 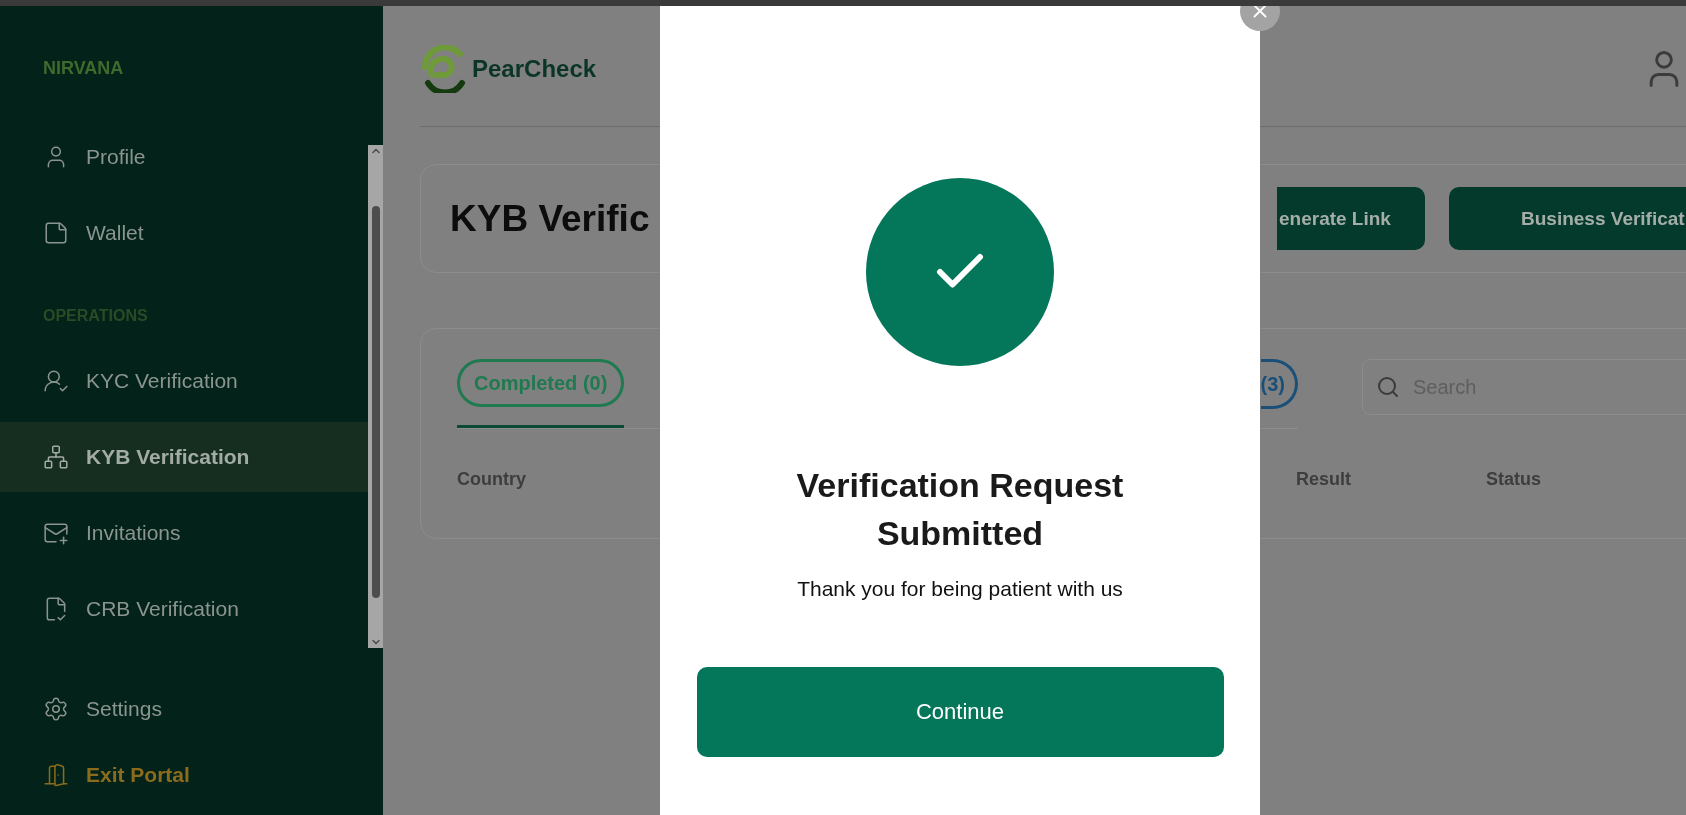 What do you see at coordinates (56, 775) in the screenshot?
I see `door-icon` at bounding box center [56, 775].